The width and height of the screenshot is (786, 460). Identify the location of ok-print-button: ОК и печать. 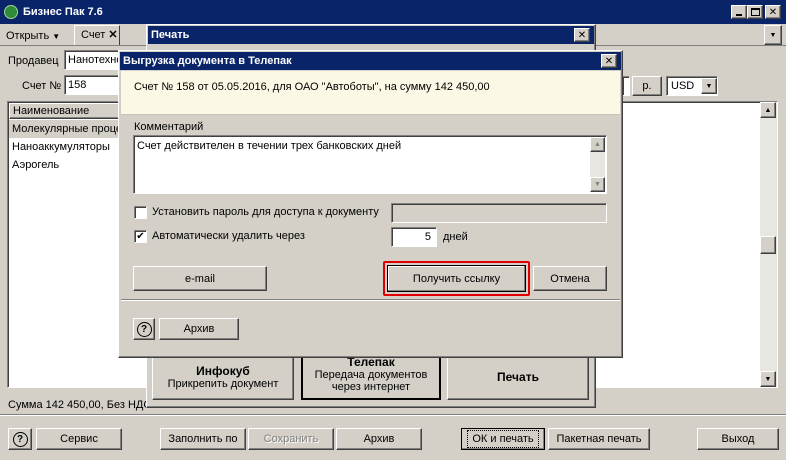
(503, 439).